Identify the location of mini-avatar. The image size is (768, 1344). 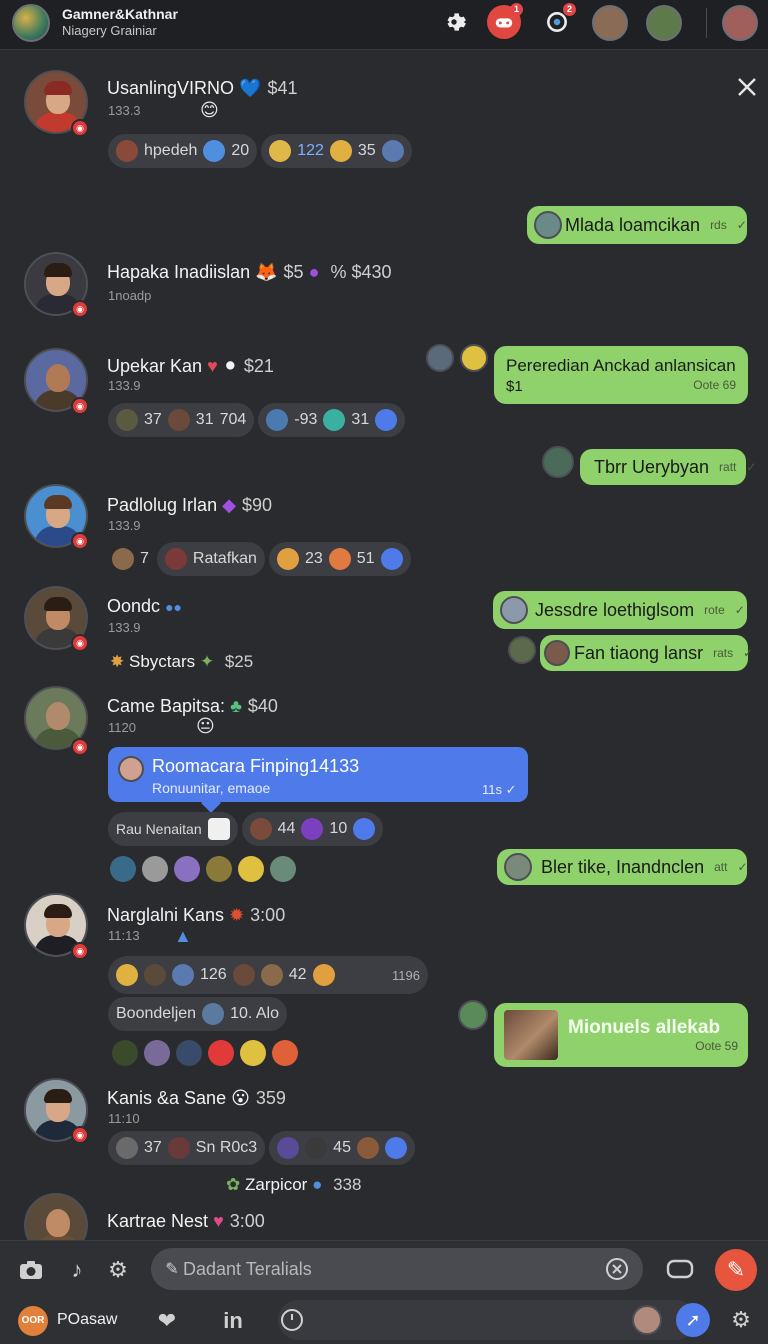
(647, 1320).